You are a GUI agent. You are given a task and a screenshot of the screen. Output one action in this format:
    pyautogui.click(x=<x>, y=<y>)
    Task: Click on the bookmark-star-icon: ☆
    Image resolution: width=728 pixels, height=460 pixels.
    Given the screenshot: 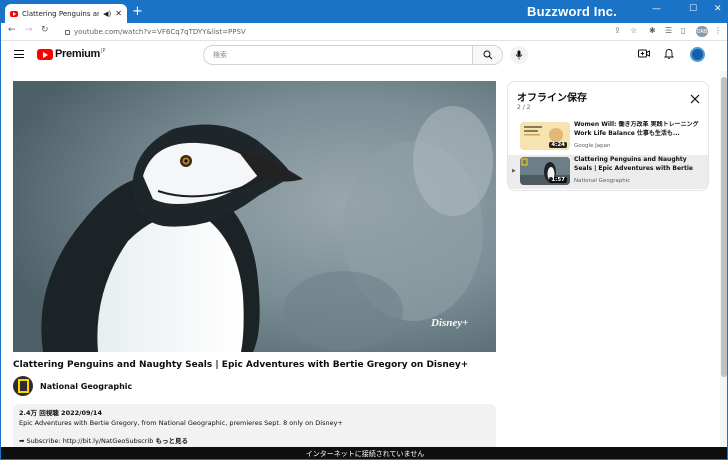 What is the action you would take?
    pyautogui.click(x=633, y=30)
    